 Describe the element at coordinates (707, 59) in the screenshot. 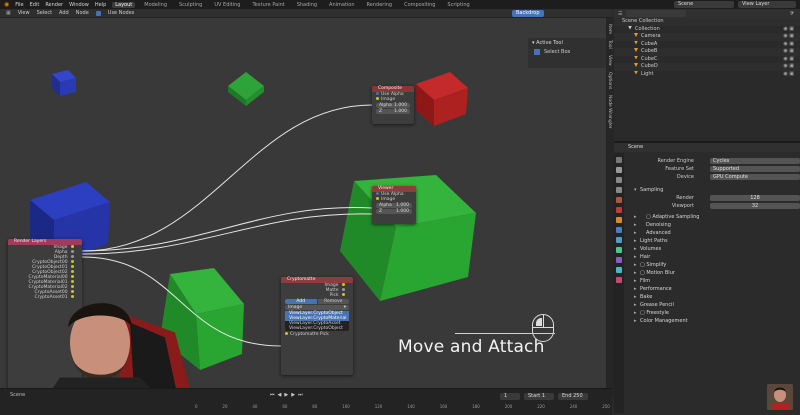

I see `outliner-item-cube-c: CubeC ◉ ▣` at that location.